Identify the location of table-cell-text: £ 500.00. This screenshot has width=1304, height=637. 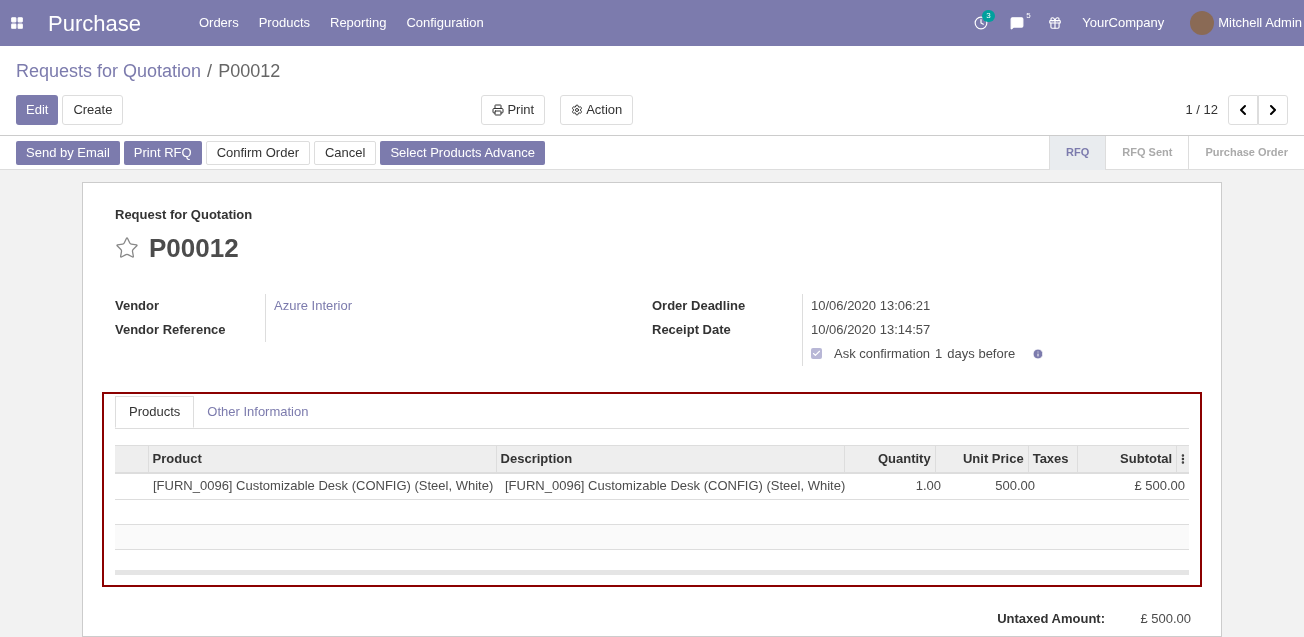
(1159, 486).